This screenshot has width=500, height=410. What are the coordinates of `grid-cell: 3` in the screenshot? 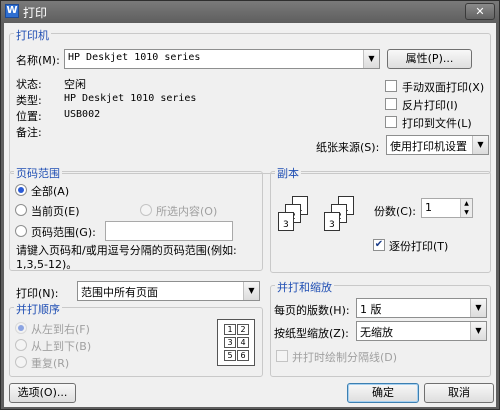 It's located at (230, 342).